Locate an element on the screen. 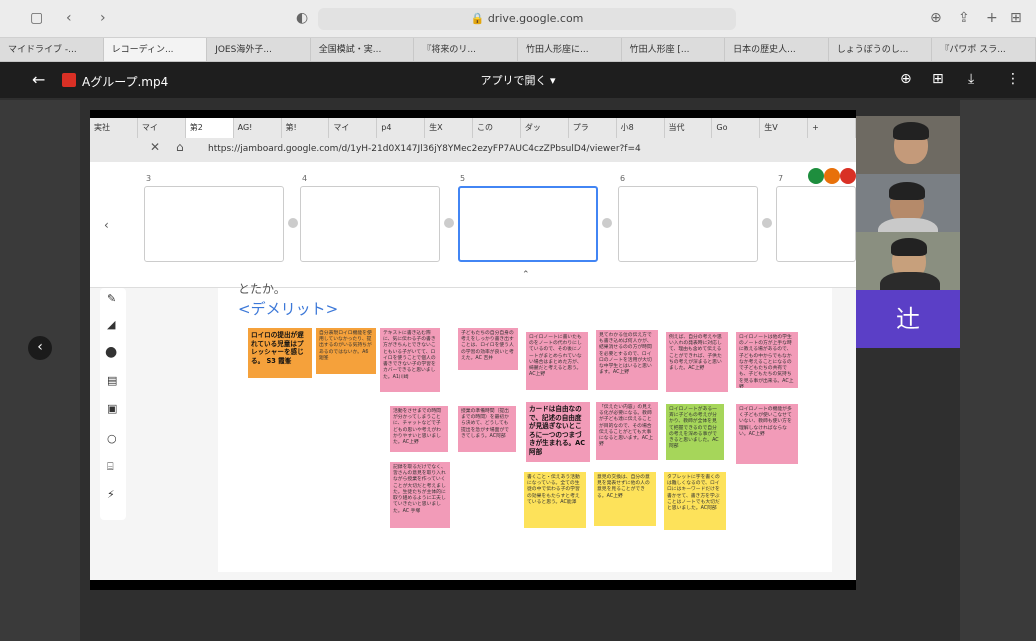  address-bar: 🔒 drive.google.com is located at coordinates (527, 19).